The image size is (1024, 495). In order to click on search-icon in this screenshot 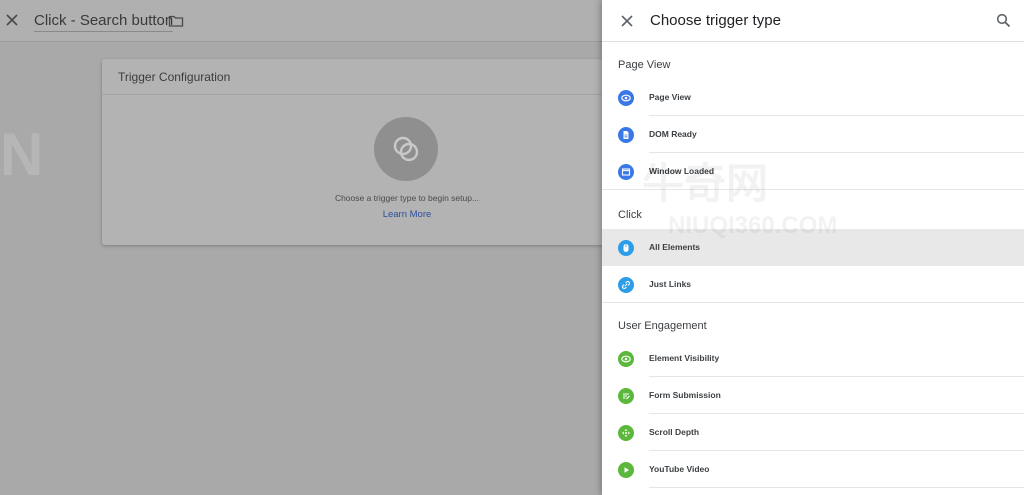, I will do `click(1003, 20)`.